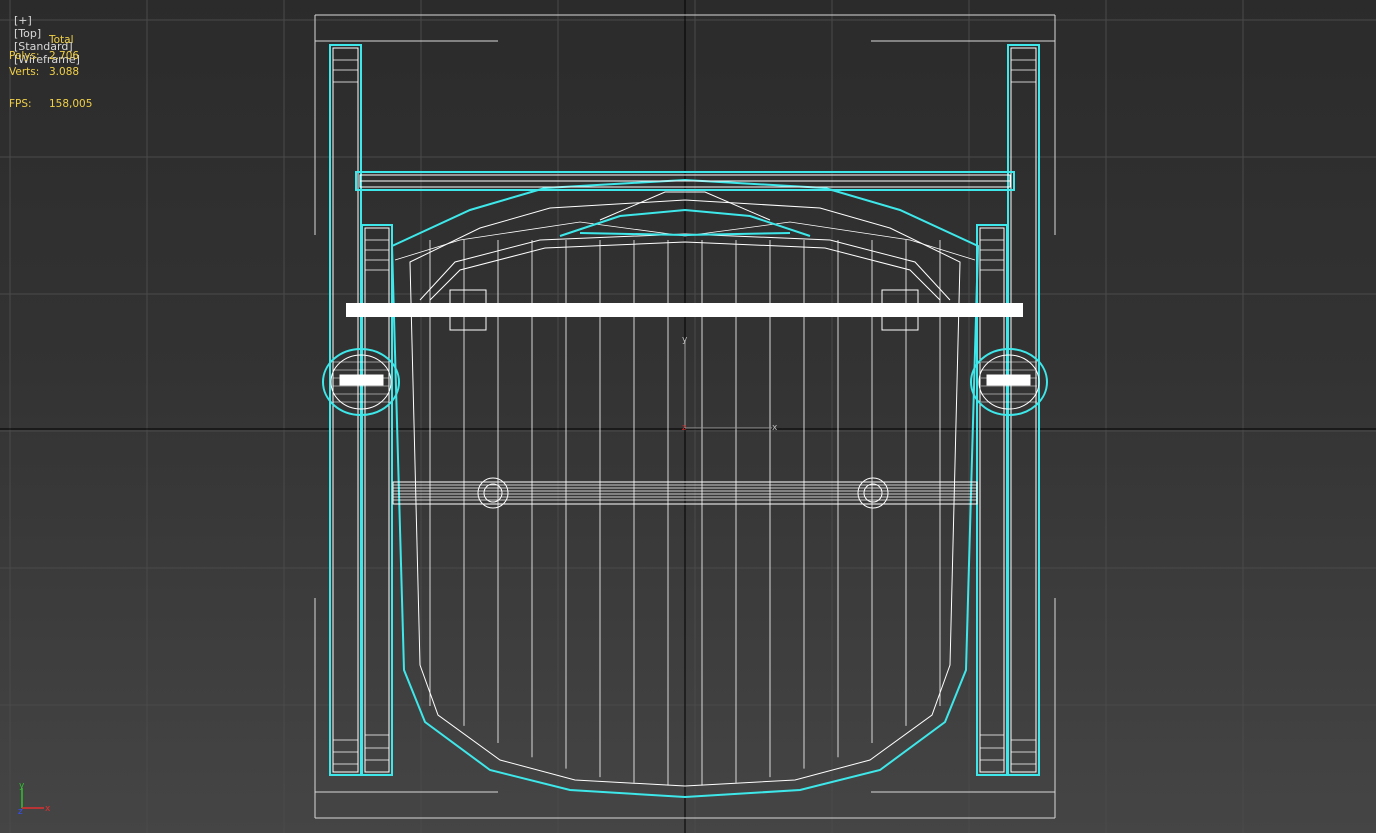 This screenshot has width=1376, height=833. What do you see at coordinates (34, 799) in the screenshot?
I see `axis-tripod-icon: y x z` at bounding box center [34, 799].